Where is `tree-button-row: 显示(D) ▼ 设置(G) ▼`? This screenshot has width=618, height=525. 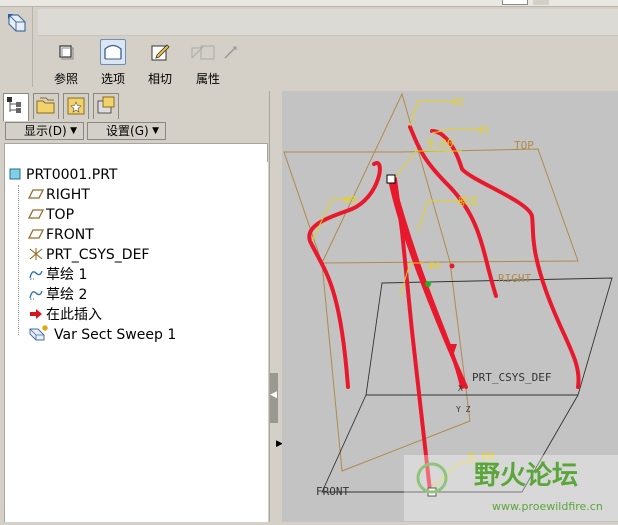 tree-button-row: 显示(D) ▼ 设置(G) ▼ is located at coordinates (136, 132).